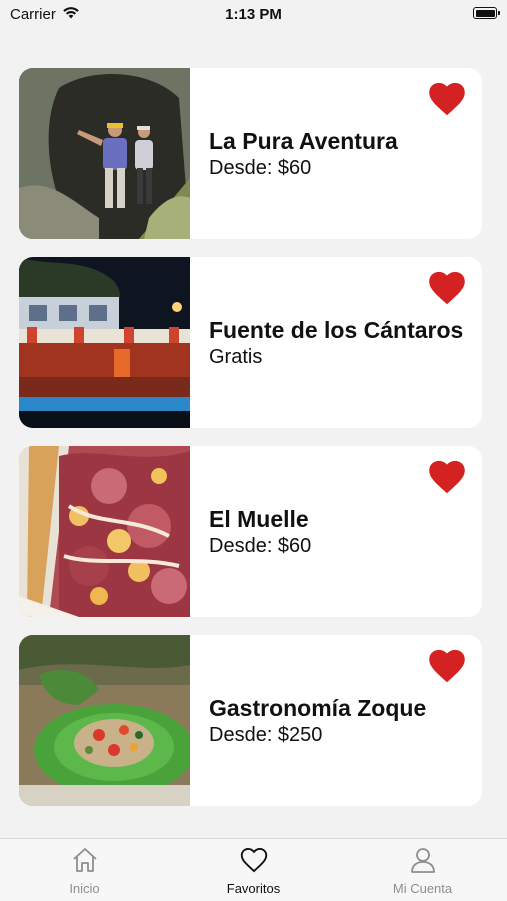 This screenshot has width=507, height=901. I want to click on cave-rappel-photo, so click(104, 153).